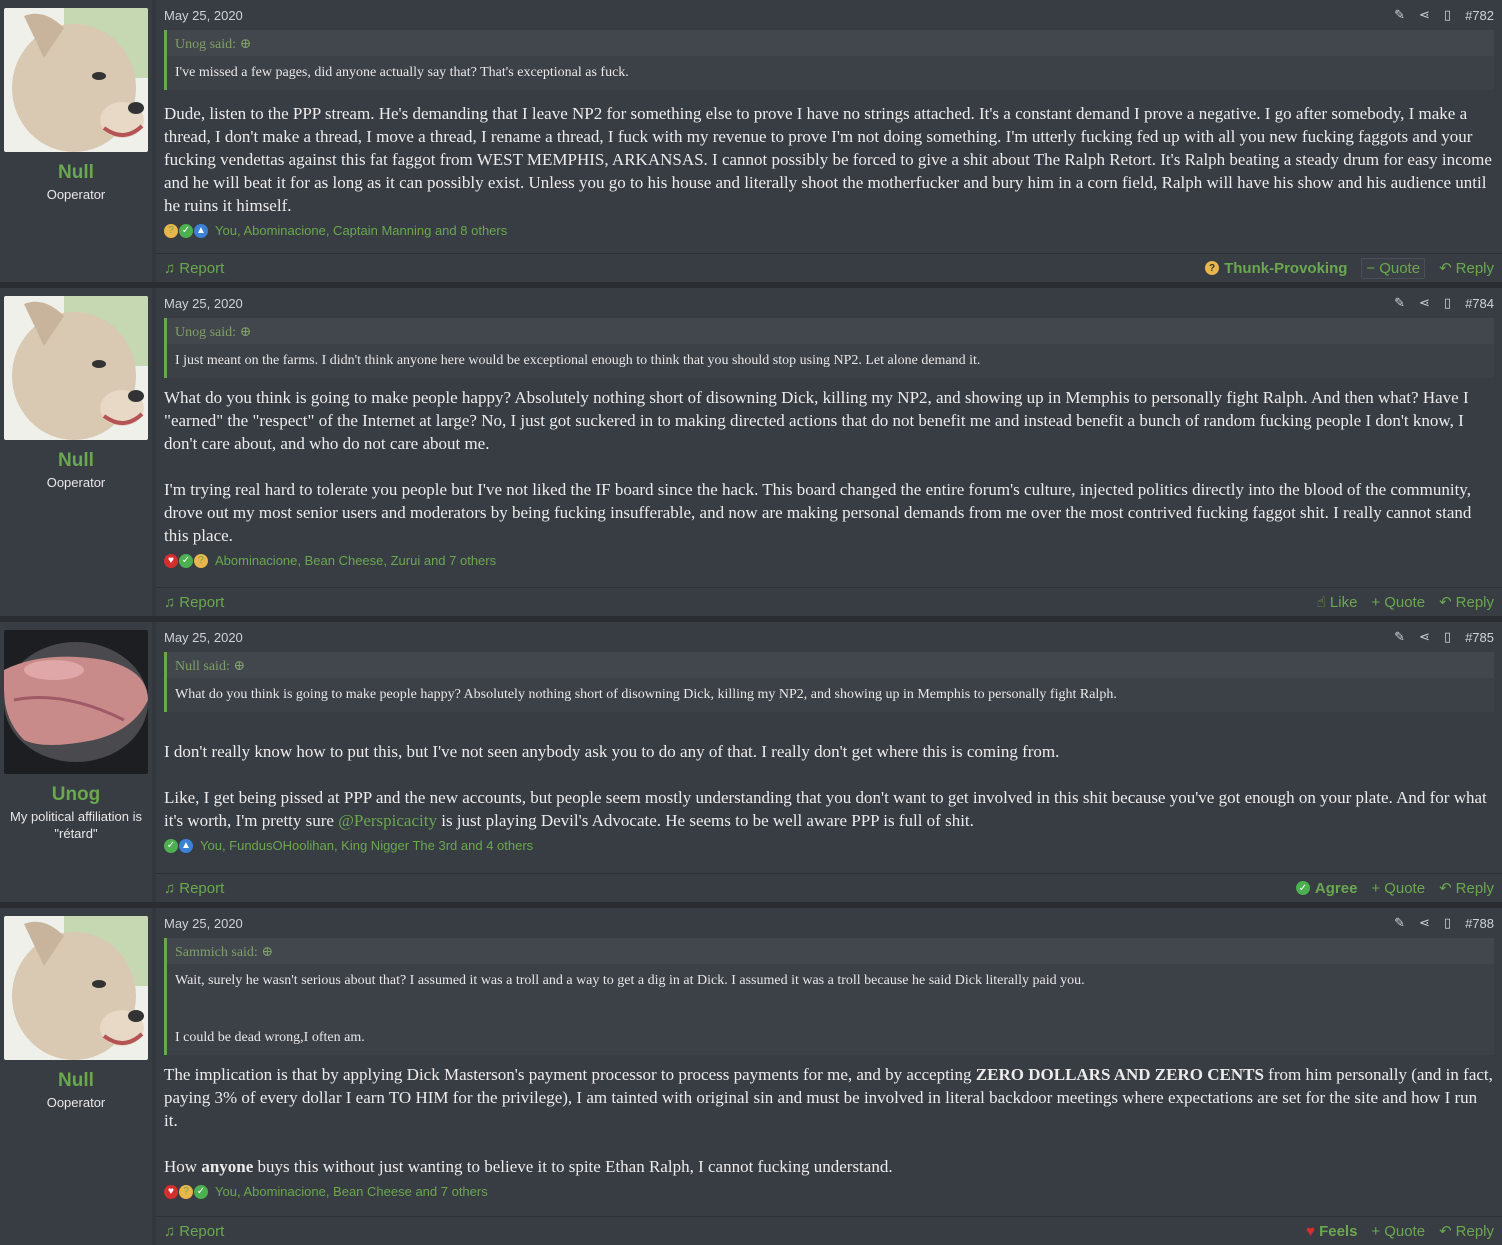 This screenshot has width=1502, height=1245. Describe the element at coordinates (829, 1230) in the screenshot. I see `post-footer: ♫ Report ♥ Feels + Quote ↶ Reply` at that location.